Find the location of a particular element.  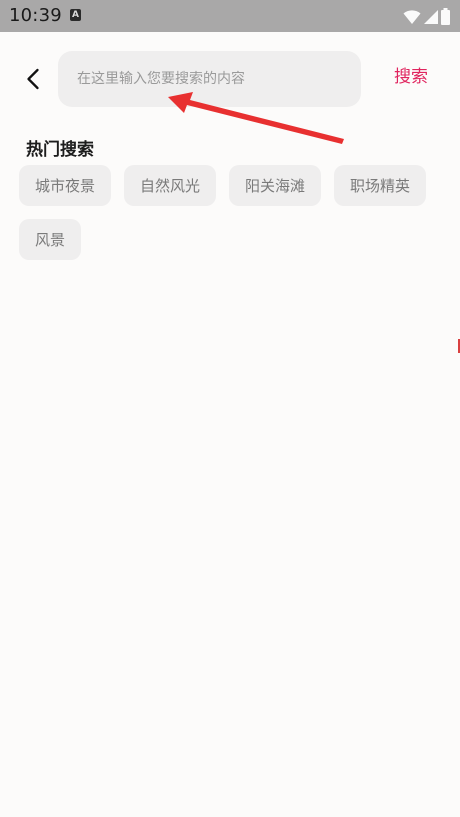

search-box is located at coordinates (209, 79).